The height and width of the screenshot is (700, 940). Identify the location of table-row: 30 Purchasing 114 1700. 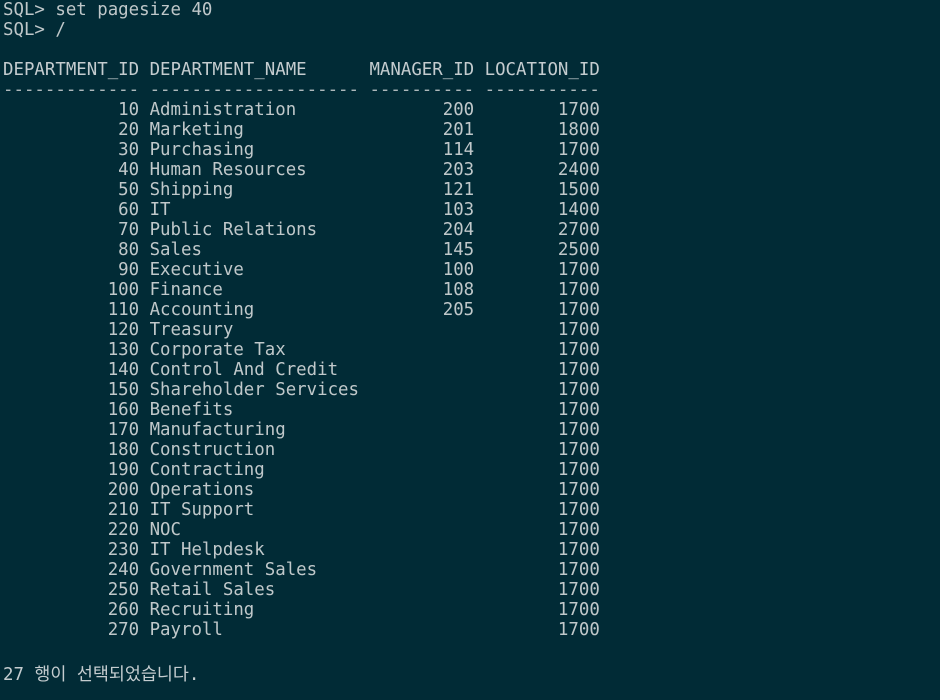
(301, 150).